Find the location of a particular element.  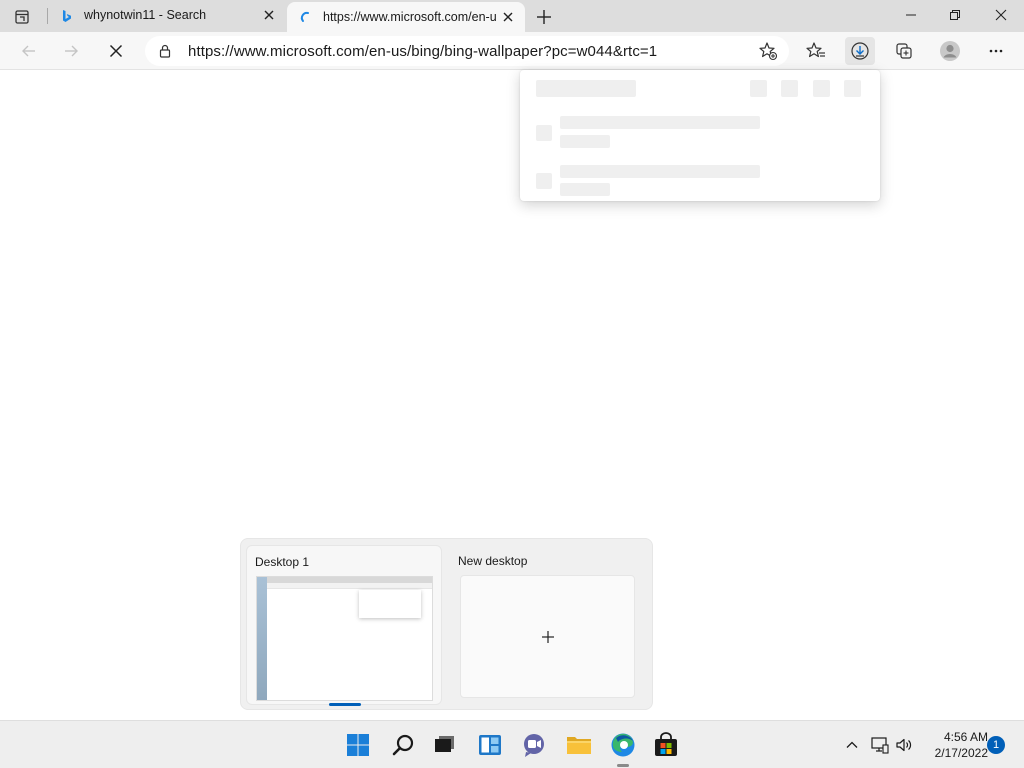

search-icon is located at coordinates (403, 745).